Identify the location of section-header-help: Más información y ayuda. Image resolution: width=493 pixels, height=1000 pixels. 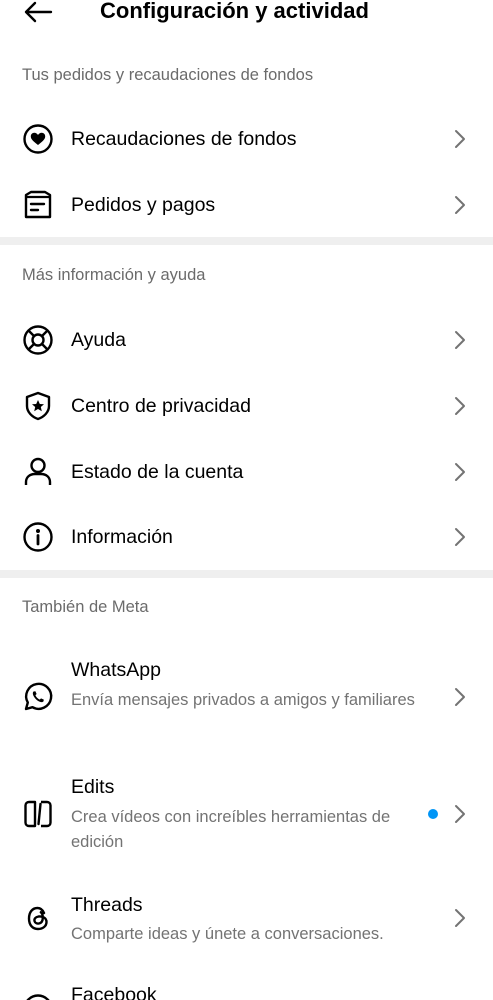
(114, 275).